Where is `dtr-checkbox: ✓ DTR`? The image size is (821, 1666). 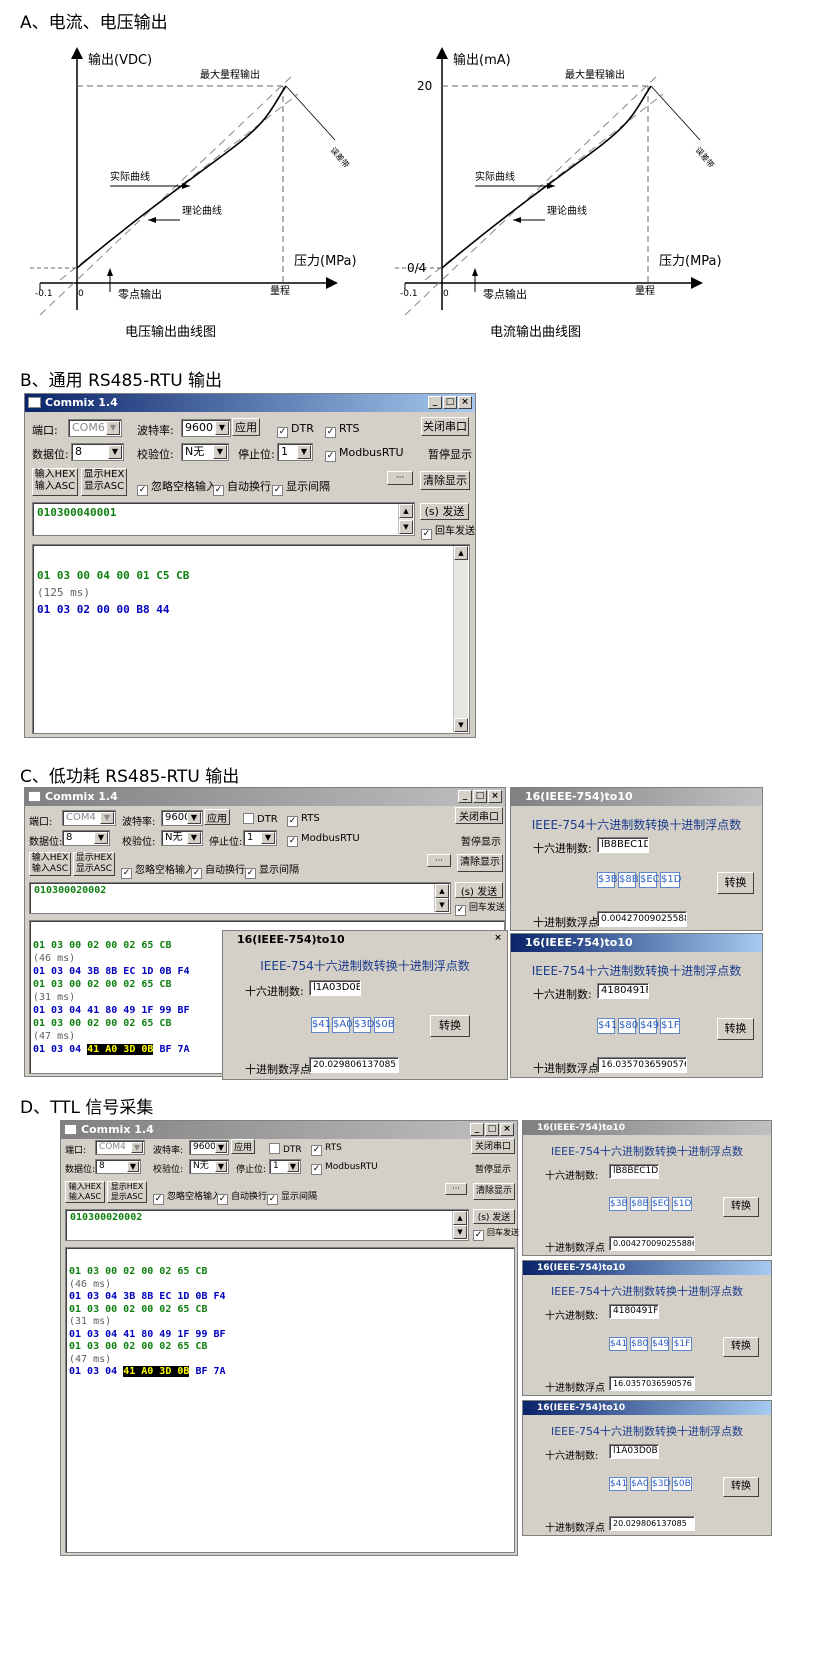
dtr-checkbox: ✓ DTR is located at coordinates (295, 430).